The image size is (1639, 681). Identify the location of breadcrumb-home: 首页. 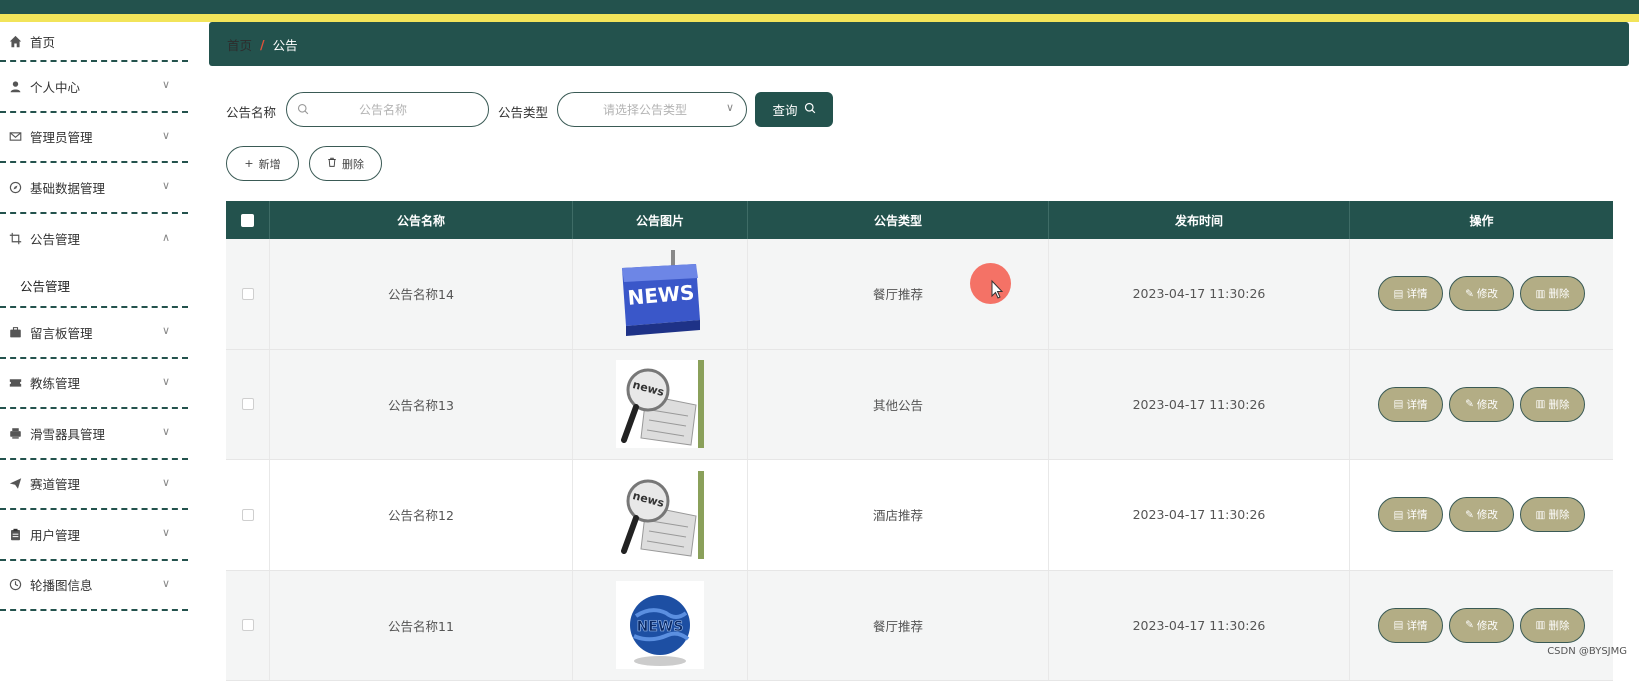
(239, 44).